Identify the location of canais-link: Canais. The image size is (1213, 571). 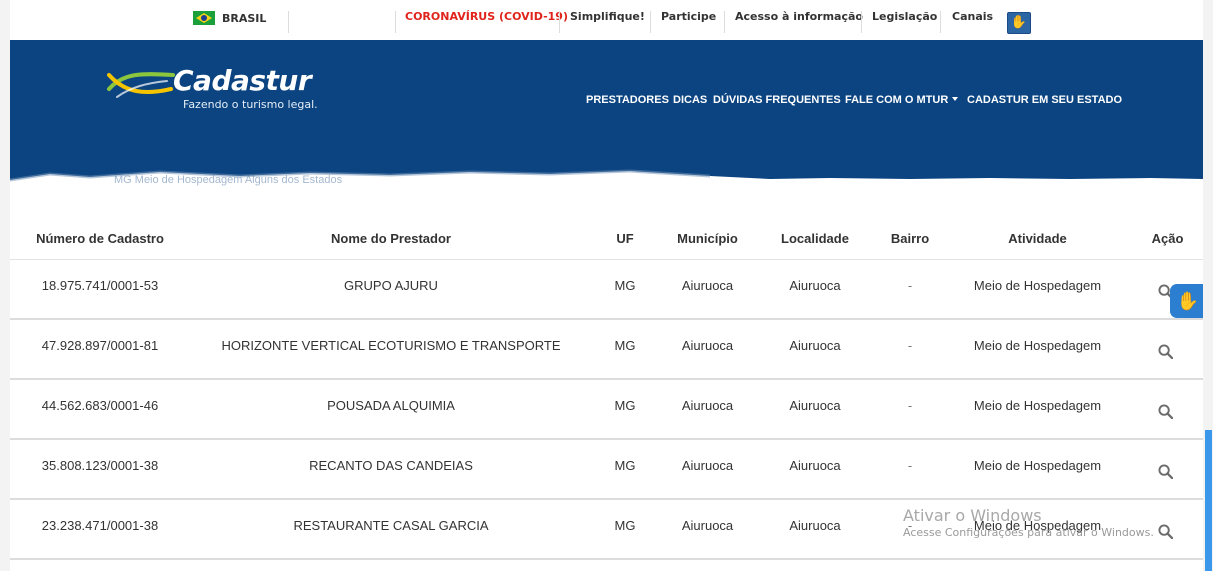
(972, 21).